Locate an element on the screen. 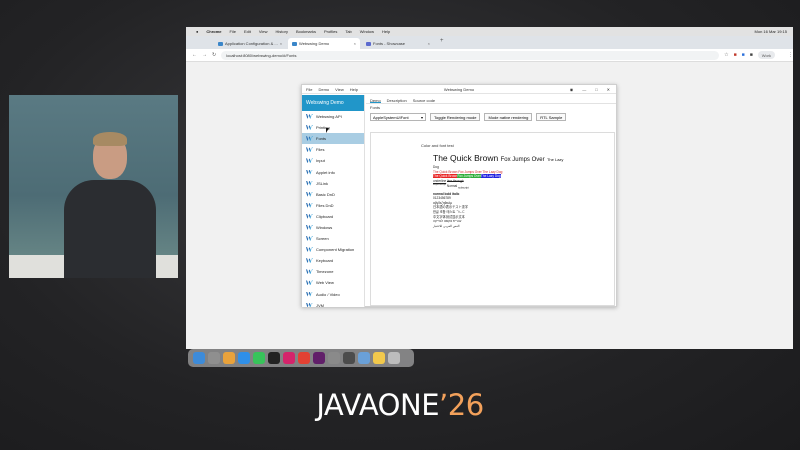  font-select: AppleSystemUIFont ▾ is located at coordinates (398, 117).